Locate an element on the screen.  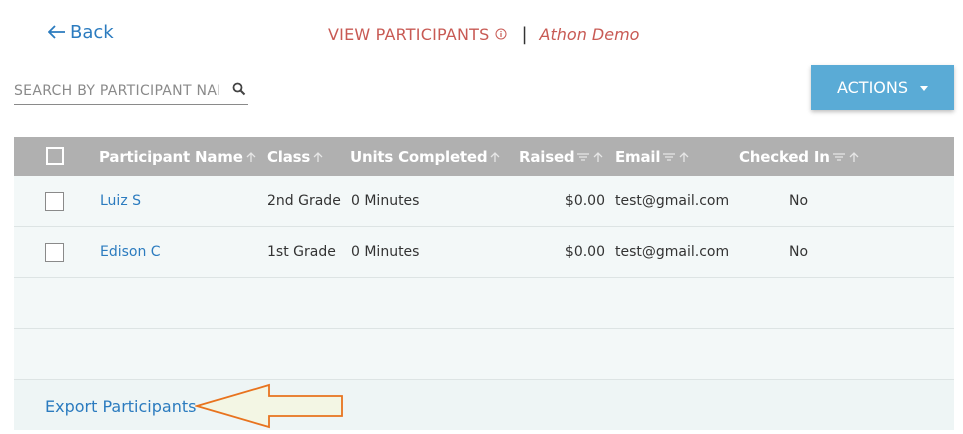
participant-name-link: Luiz S is located at coordinates (120, 201).